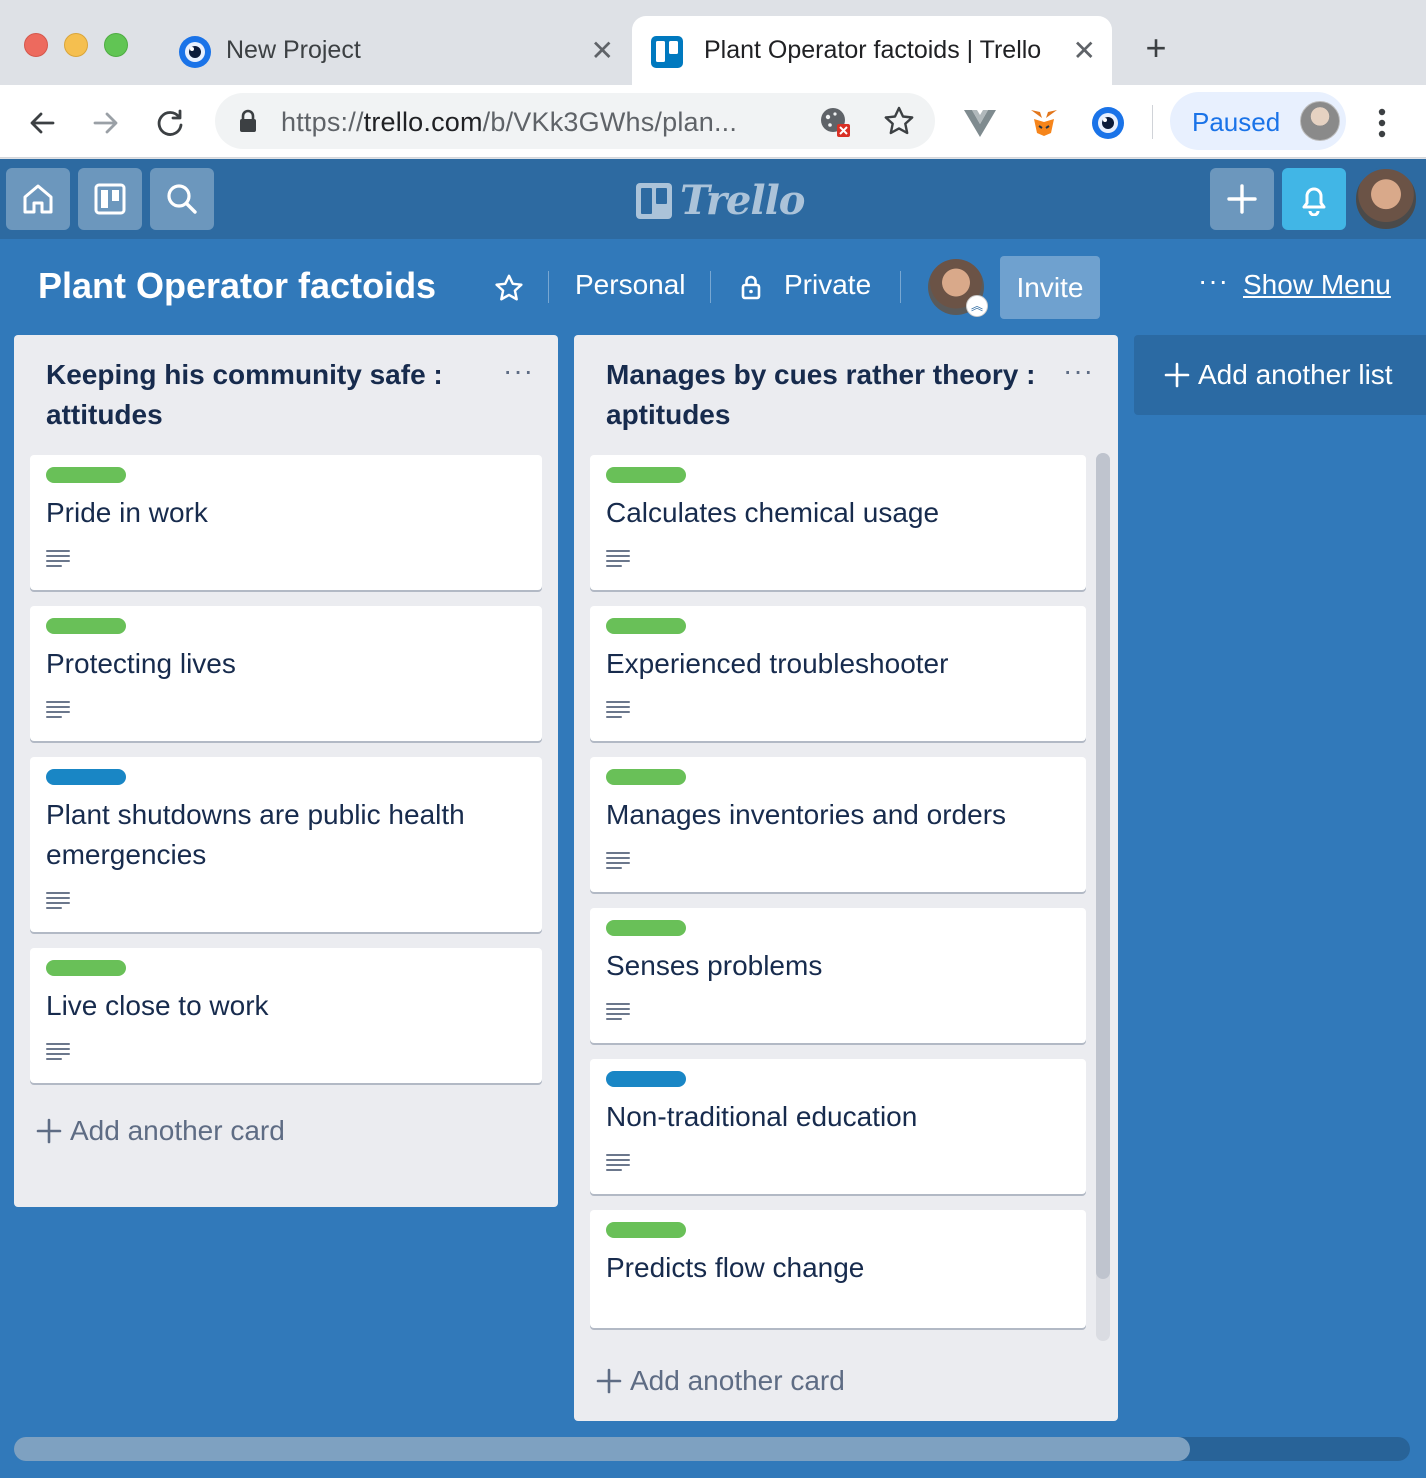  I want to click on add-list-button: Add another list, so click(1280, 375).